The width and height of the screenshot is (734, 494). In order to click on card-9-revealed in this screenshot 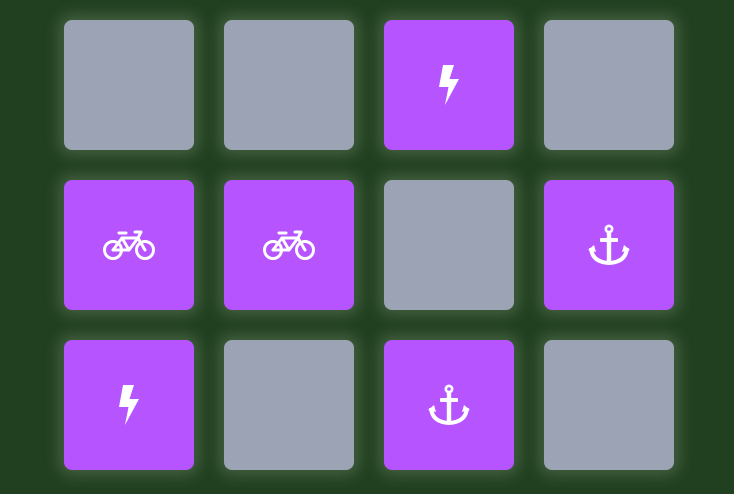, I will do `click(129, 405)`.